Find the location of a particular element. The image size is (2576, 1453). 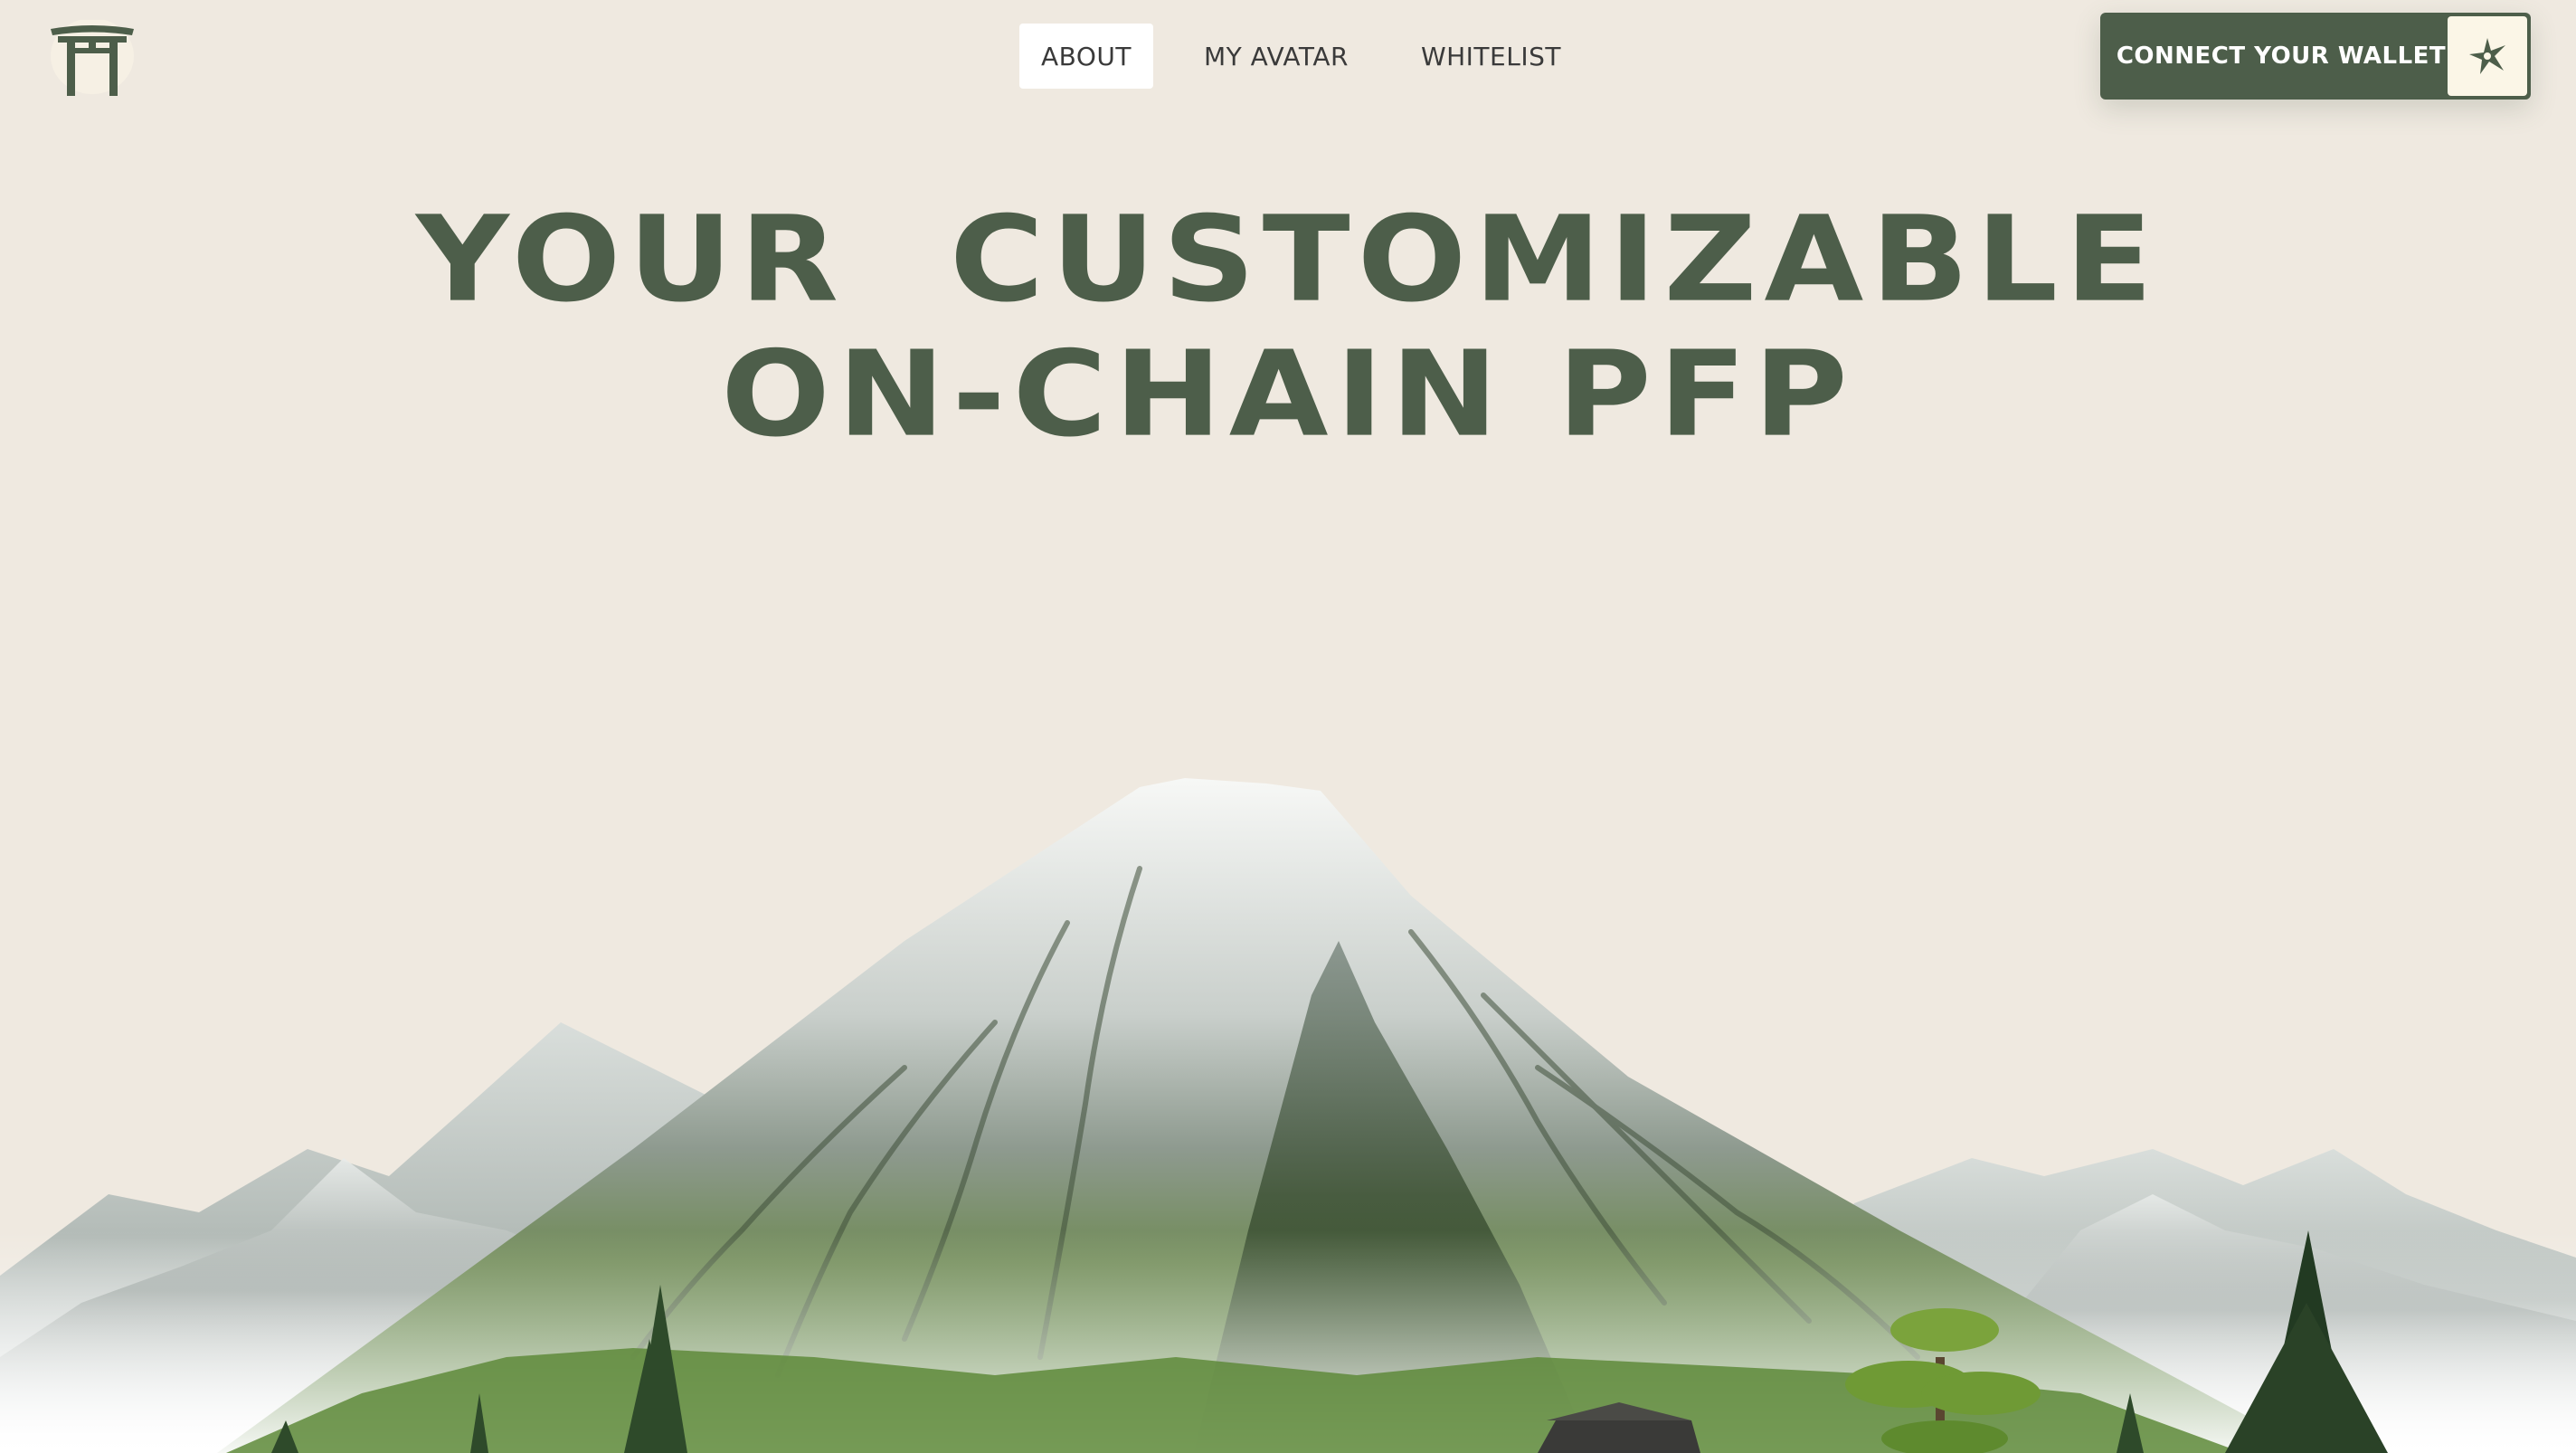

connect-wallet-label: CONNECT YOUR WALLET is located at coordinates (2282, 56).